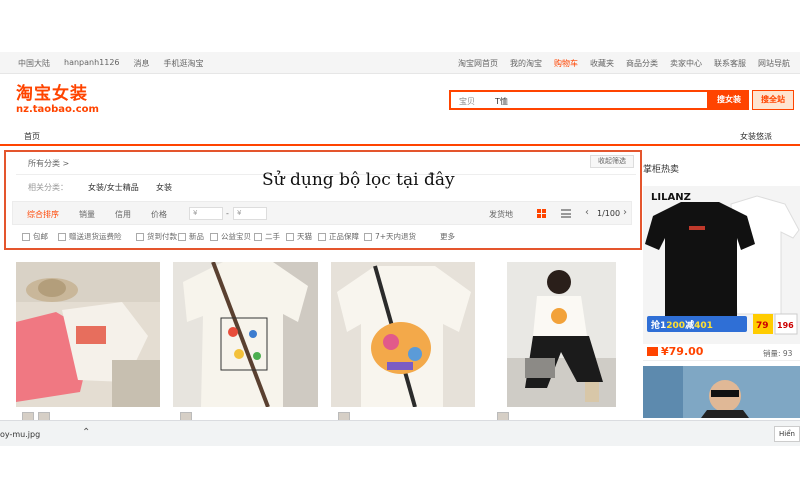 The image size is (800, 500). Describe the element at coordinates (48, 163) in the screenshot. I see `all-categories-link: 所有分类 >` at that location.